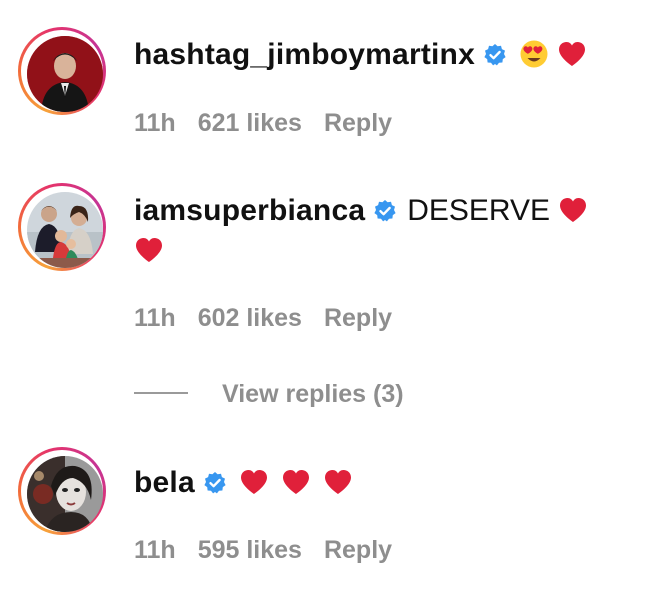 The image size is (660, 600). Describe the element at coordinates (313, 394) in the screenshot. I see `view-replies-button: View replies (3)` at that location.